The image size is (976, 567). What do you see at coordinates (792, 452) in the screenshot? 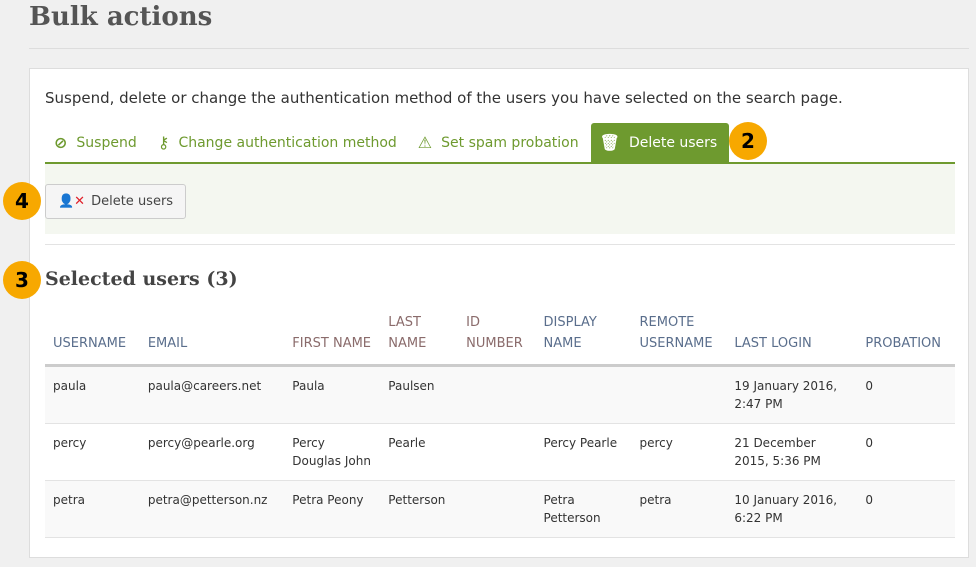
I see `table-cell: 21 December 2015, 5:36 PM` at bounding box center [792, 452].